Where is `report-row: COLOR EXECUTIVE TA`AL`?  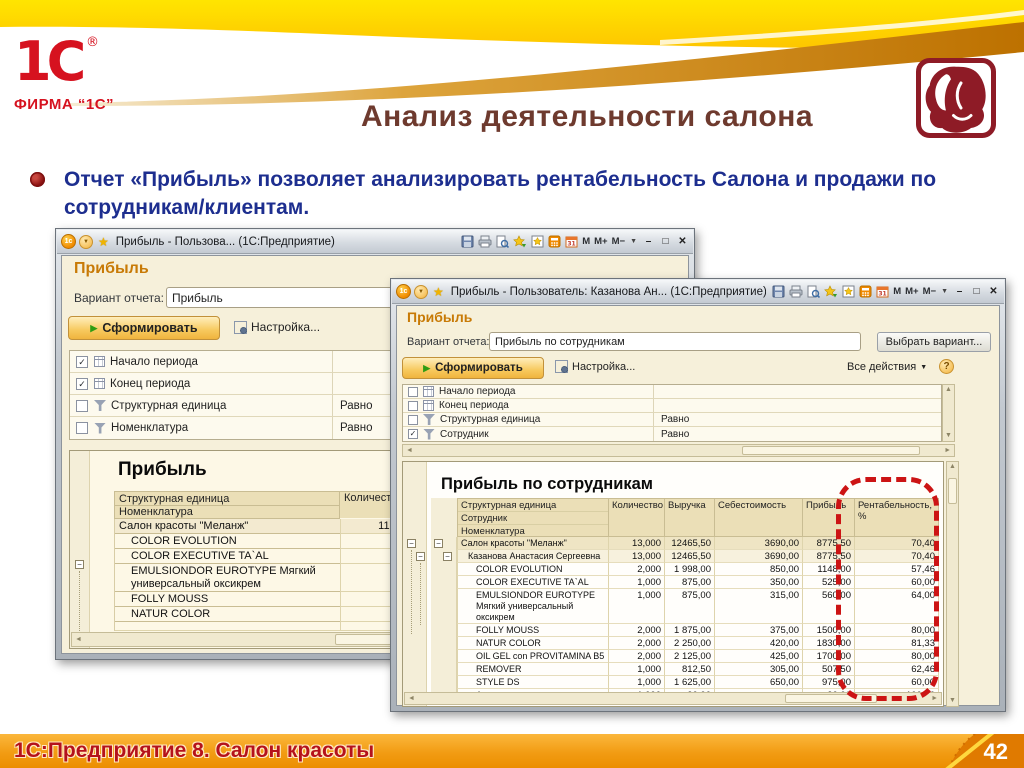
report-row: COLOR EXECUTIVE TA`AL is located at coordinates (265, 556).